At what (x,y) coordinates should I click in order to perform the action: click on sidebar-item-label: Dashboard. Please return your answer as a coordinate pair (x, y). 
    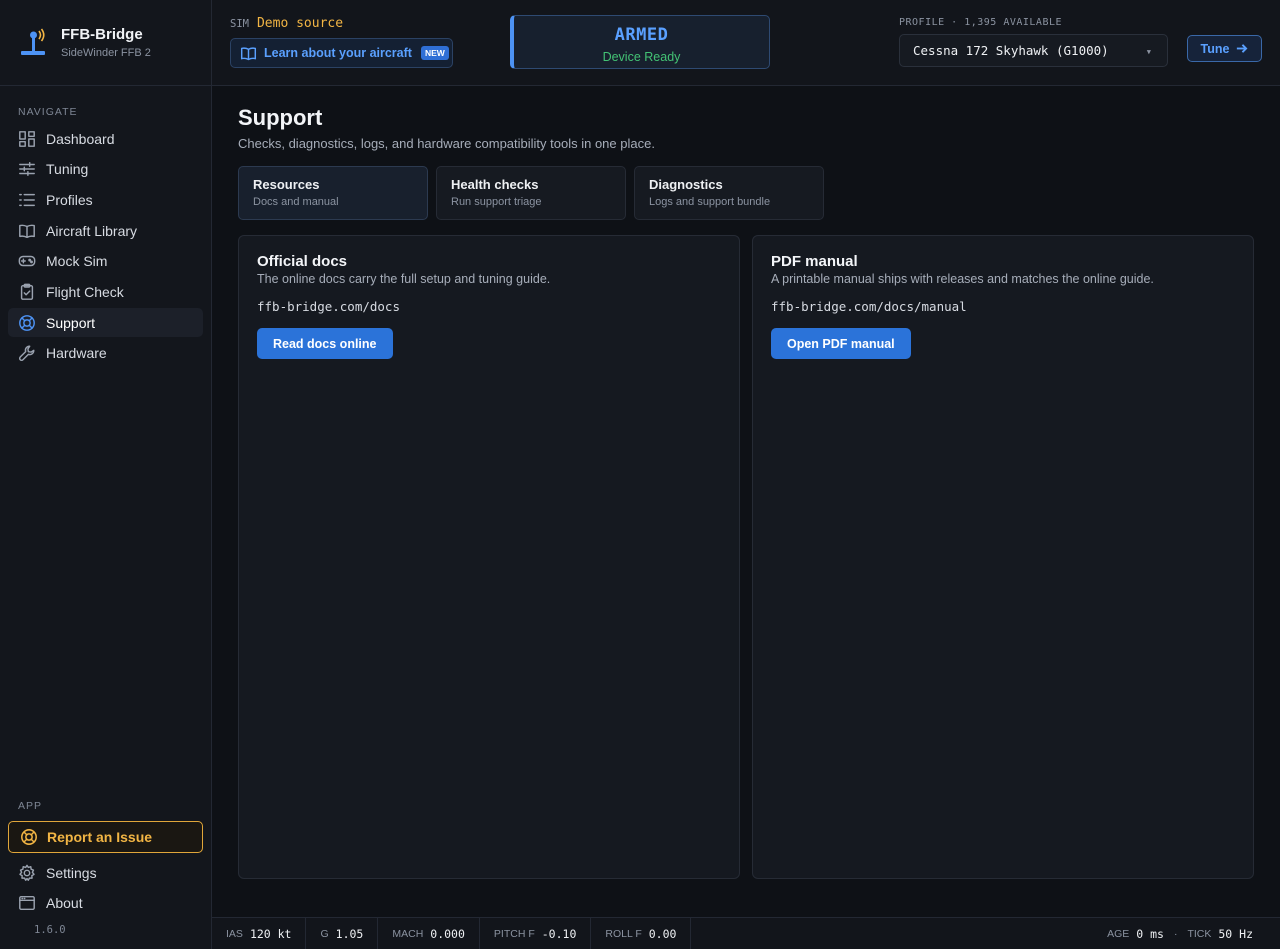
    Looking at the image, I should click on (80, 138).